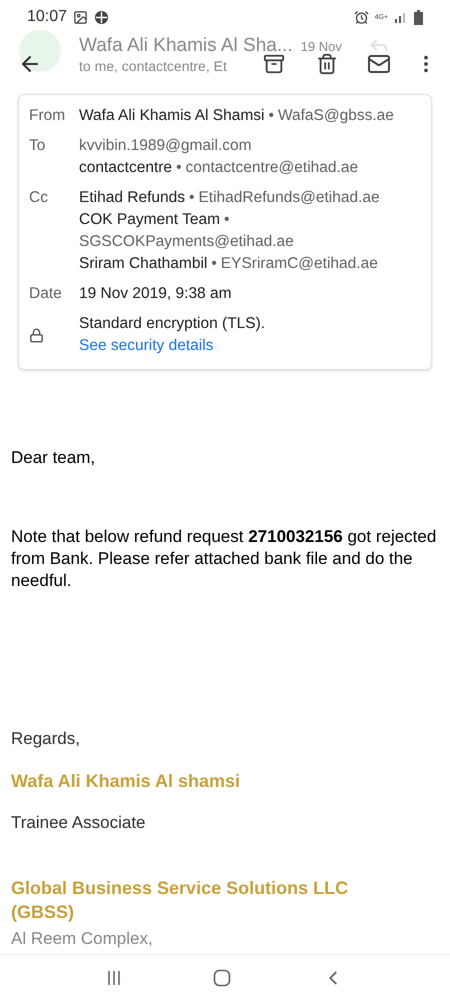 This screenshot has width=450, height=1000. What do you see at coordinates (418, 17) in the screenshot?
I see `battery-icon` at bounding box center [418, 17].